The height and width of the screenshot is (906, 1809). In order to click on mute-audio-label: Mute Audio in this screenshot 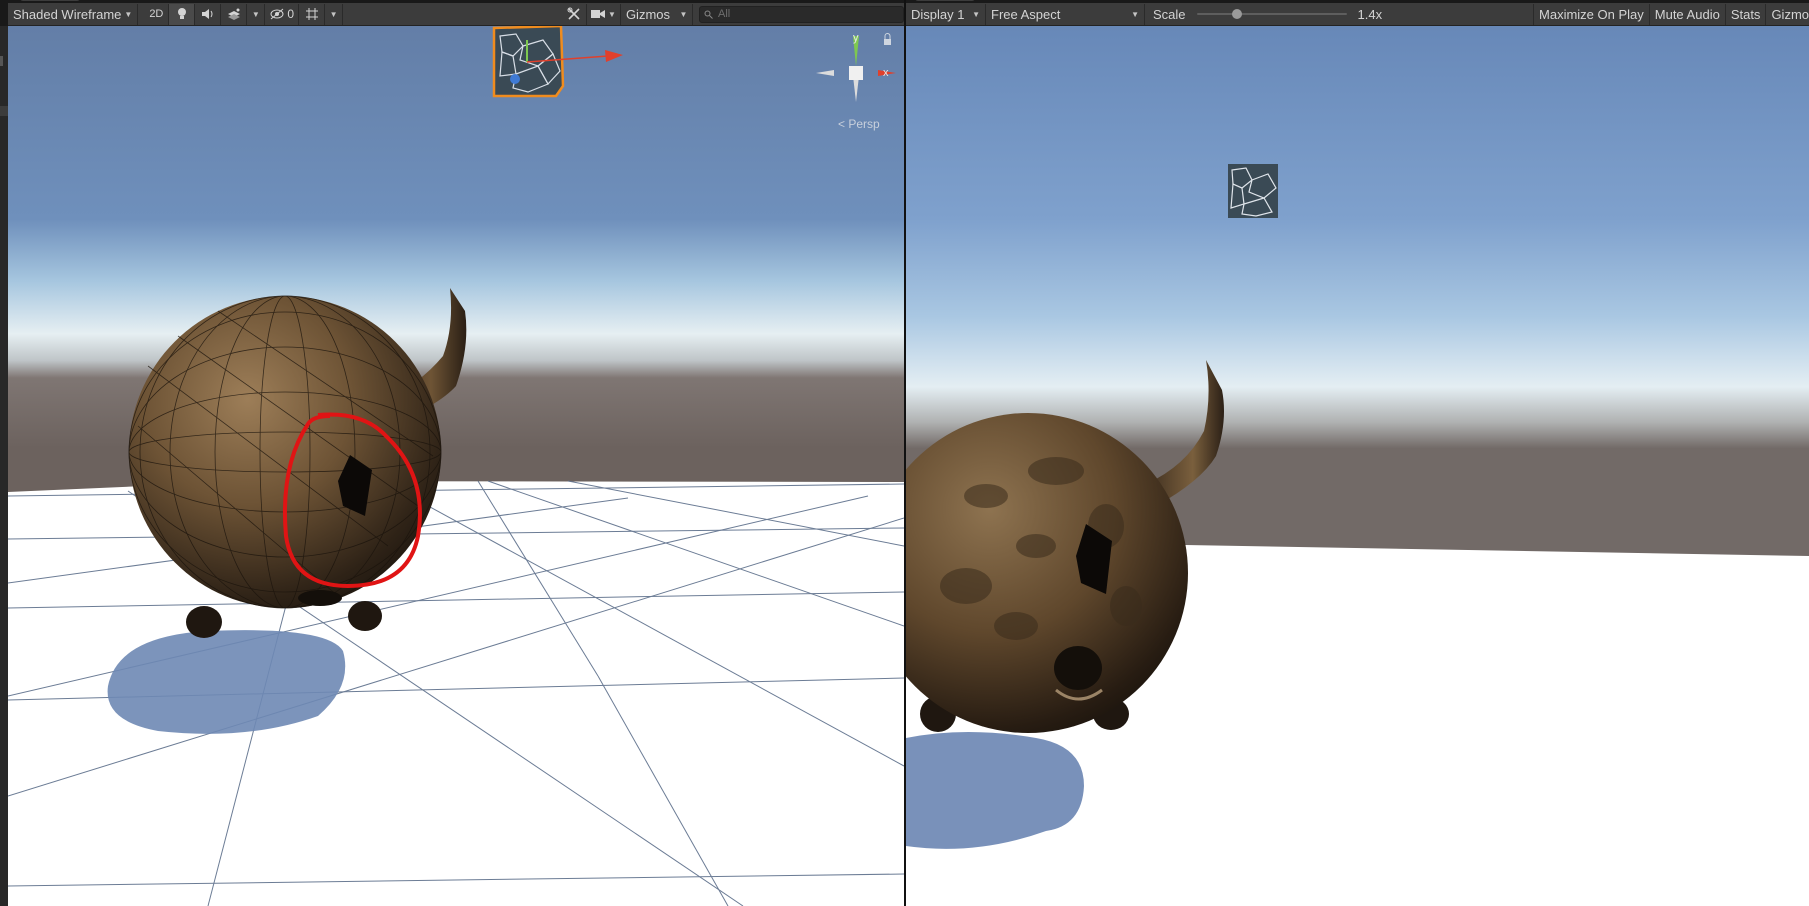, I will do `click(1687, 14)`.